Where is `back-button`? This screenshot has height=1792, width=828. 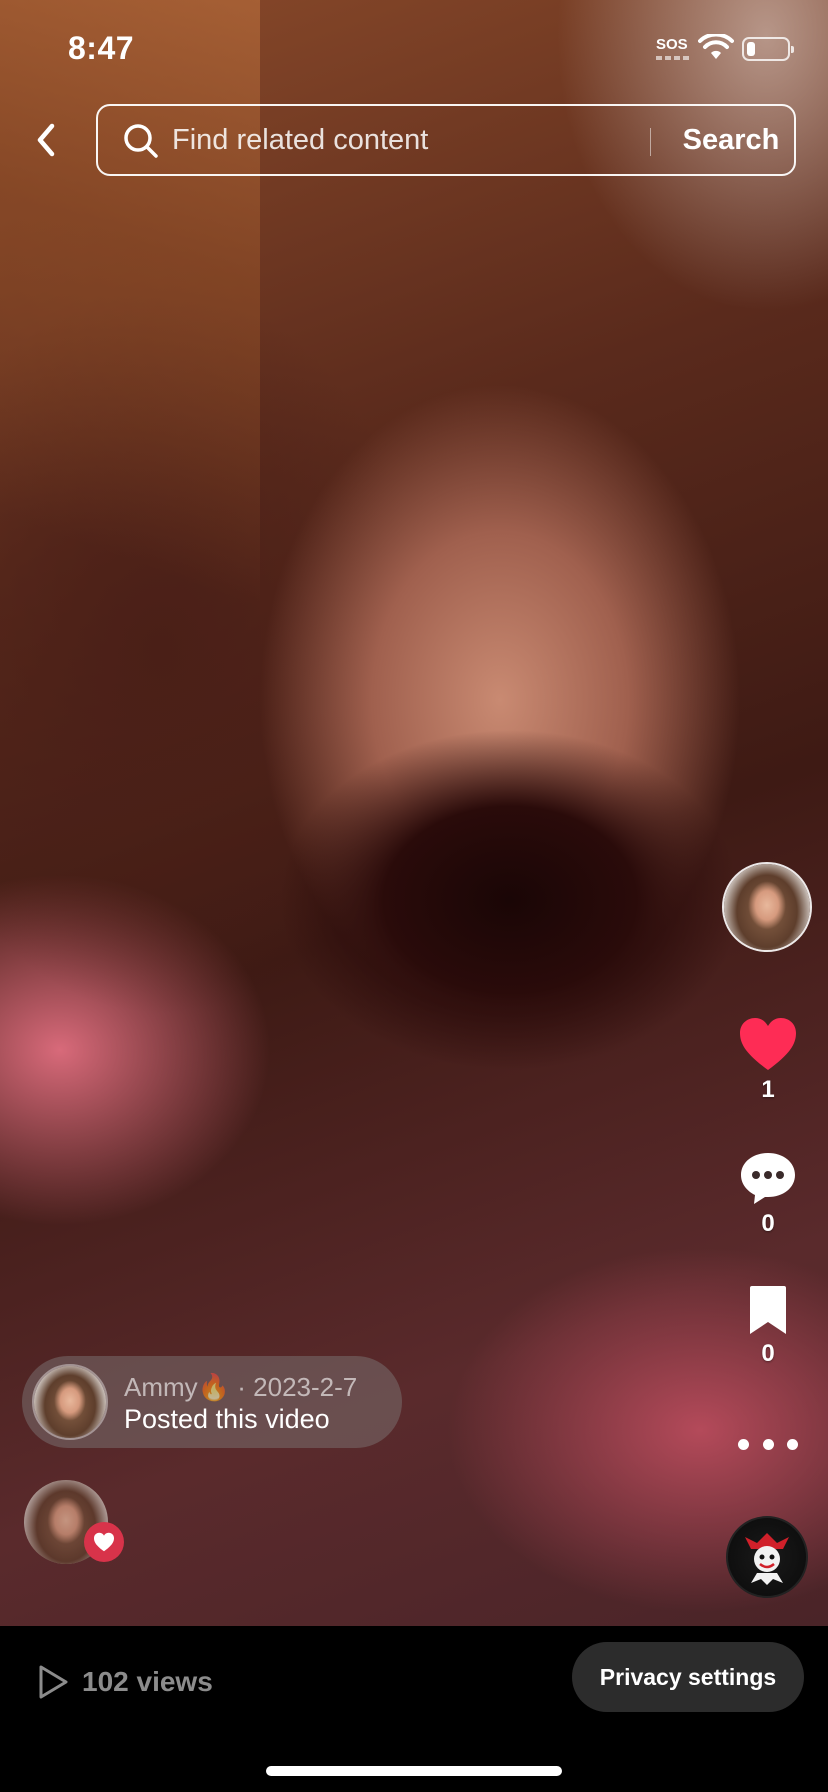 back-button is located at coordinates (46, 140).